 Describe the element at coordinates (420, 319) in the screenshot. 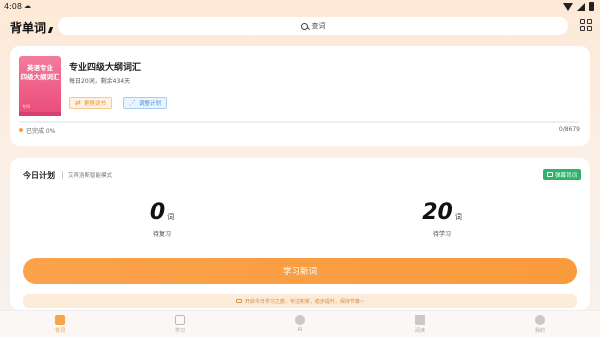

I see `read-icon` at that location.